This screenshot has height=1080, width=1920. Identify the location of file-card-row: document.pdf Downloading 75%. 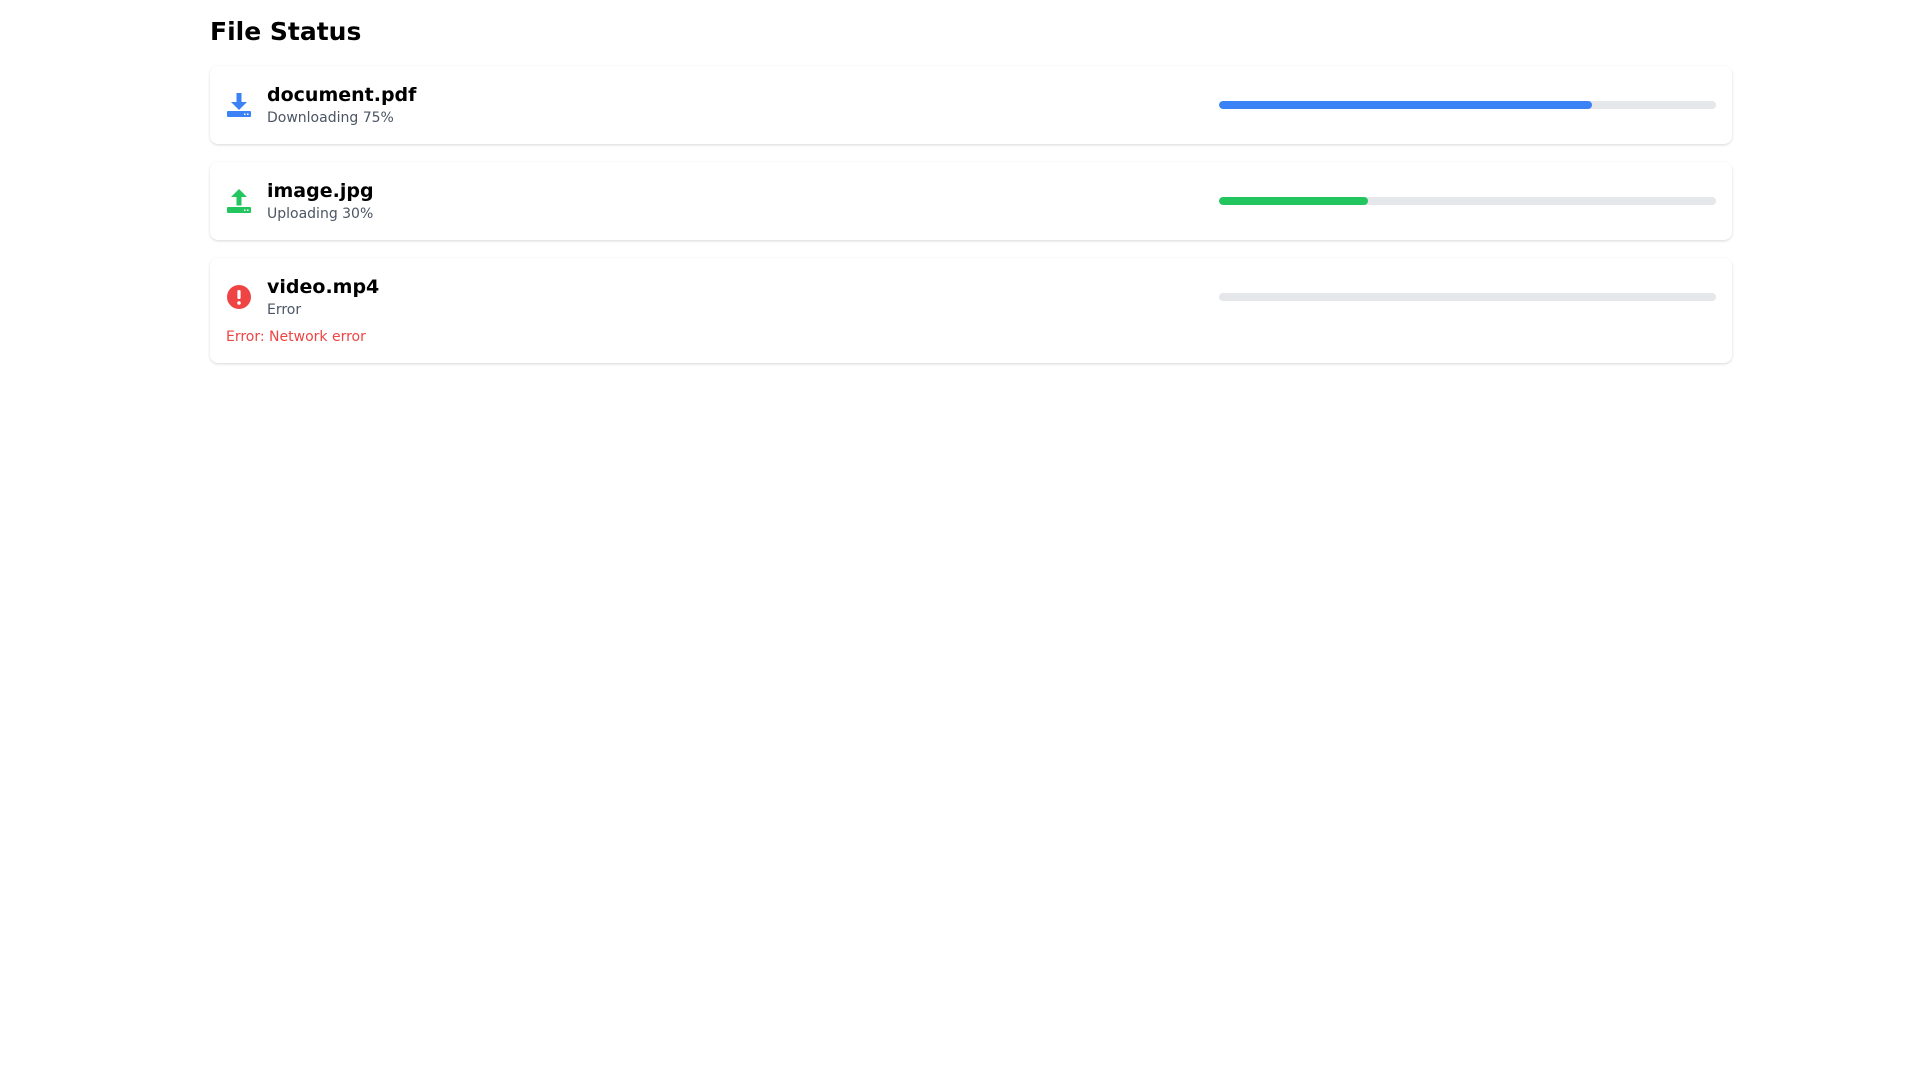
(971, 105).